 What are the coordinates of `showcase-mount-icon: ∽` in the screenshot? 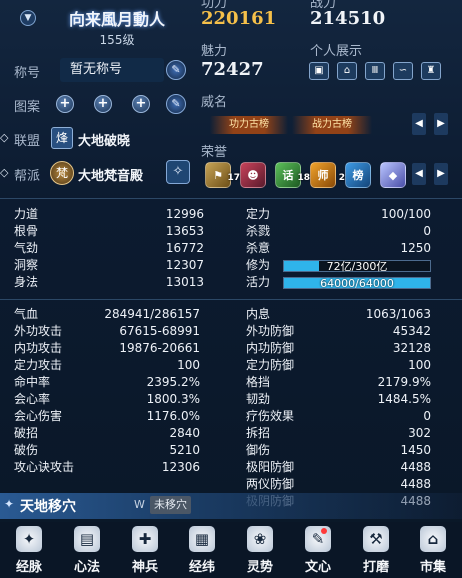 It's located at (403, 71).